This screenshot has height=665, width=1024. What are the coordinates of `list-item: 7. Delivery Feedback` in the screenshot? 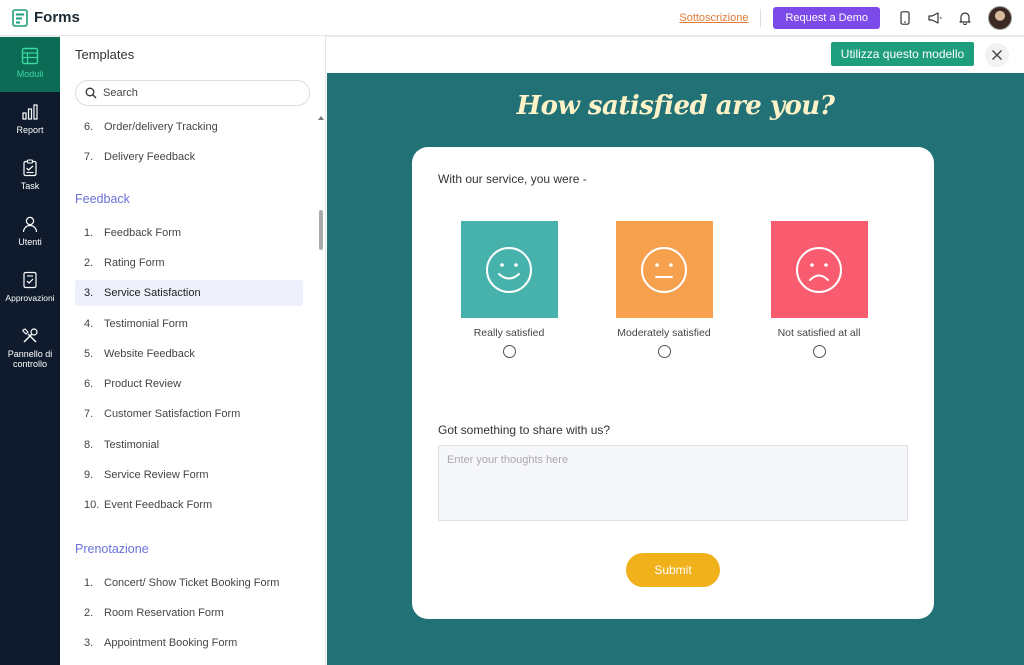 It's located at (189, 157).